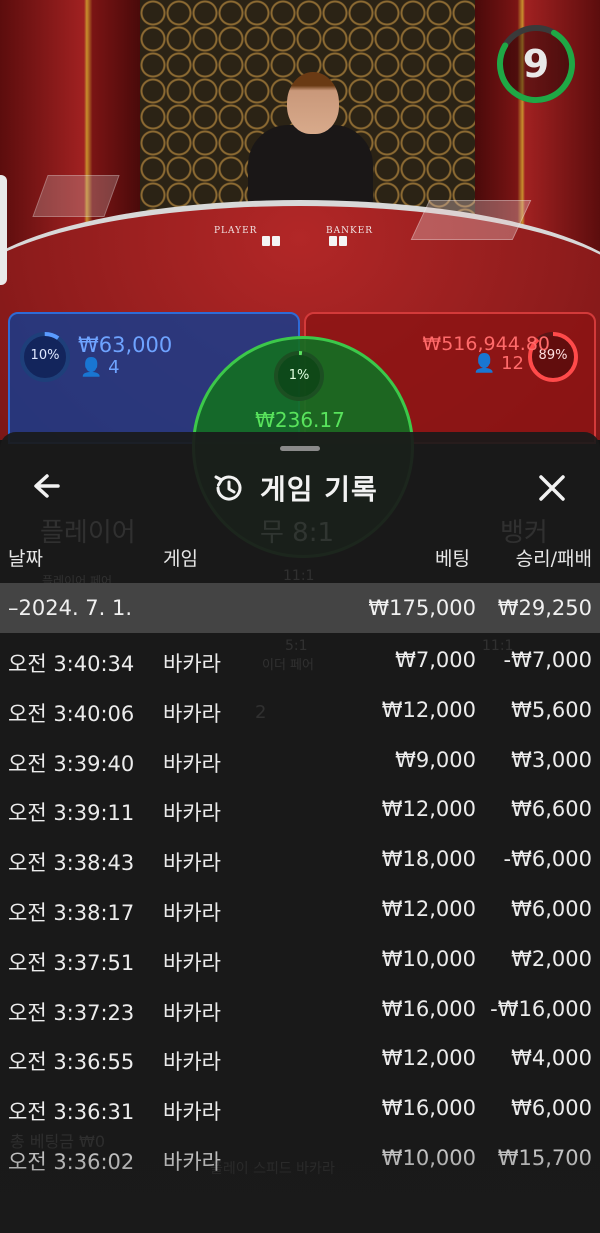  I want to click on row-time: 오전 3:37:23, so click(71, 1012).